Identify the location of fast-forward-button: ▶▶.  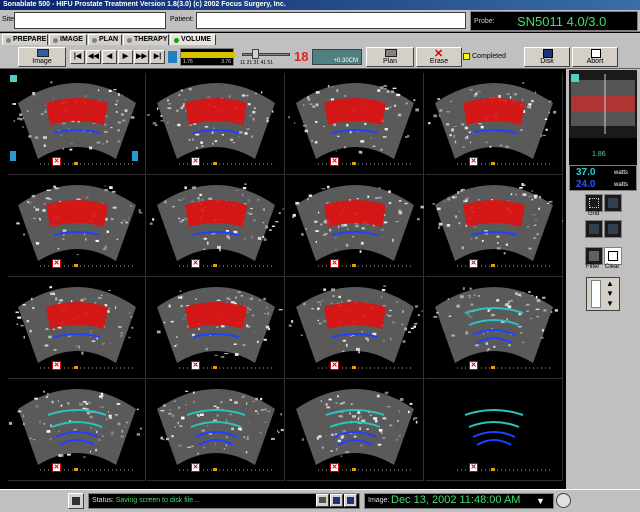
(141, 57).